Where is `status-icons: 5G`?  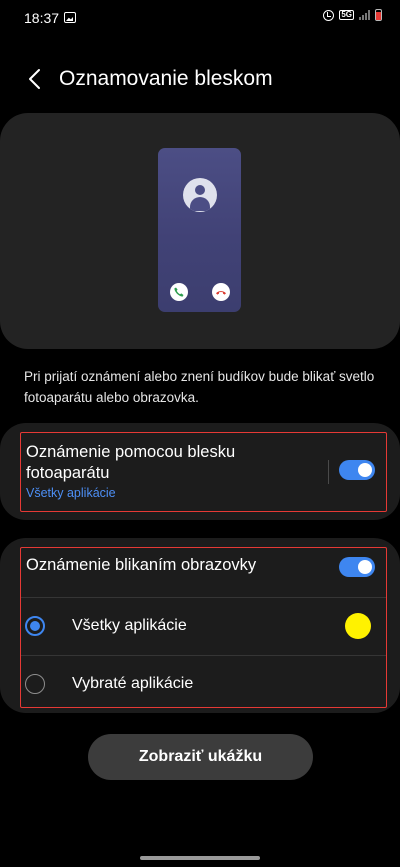
status-icons: 5G is located at coordinates (352, 15).